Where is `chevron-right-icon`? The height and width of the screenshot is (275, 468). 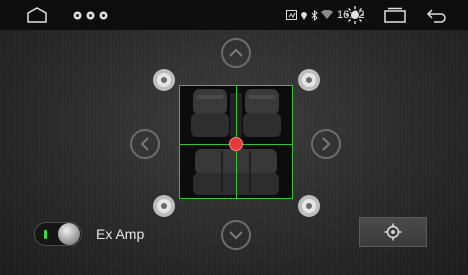
chevron-right-icon is located at coordinates (326, 144).